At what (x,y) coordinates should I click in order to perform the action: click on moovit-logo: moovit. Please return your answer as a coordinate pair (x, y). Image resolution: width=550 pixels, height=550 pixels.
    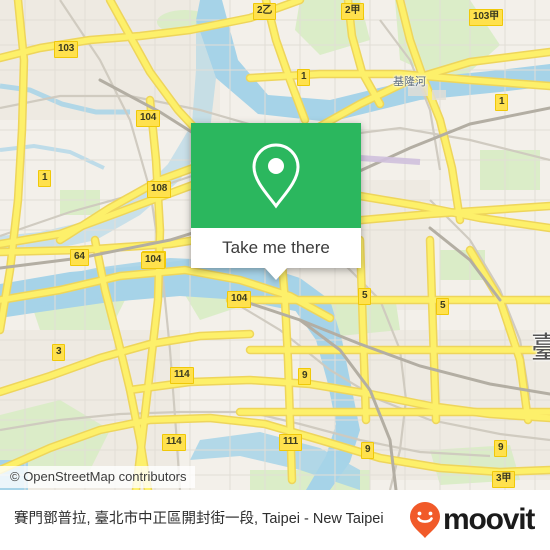
    Looking at the image, I should click on (472, 520).